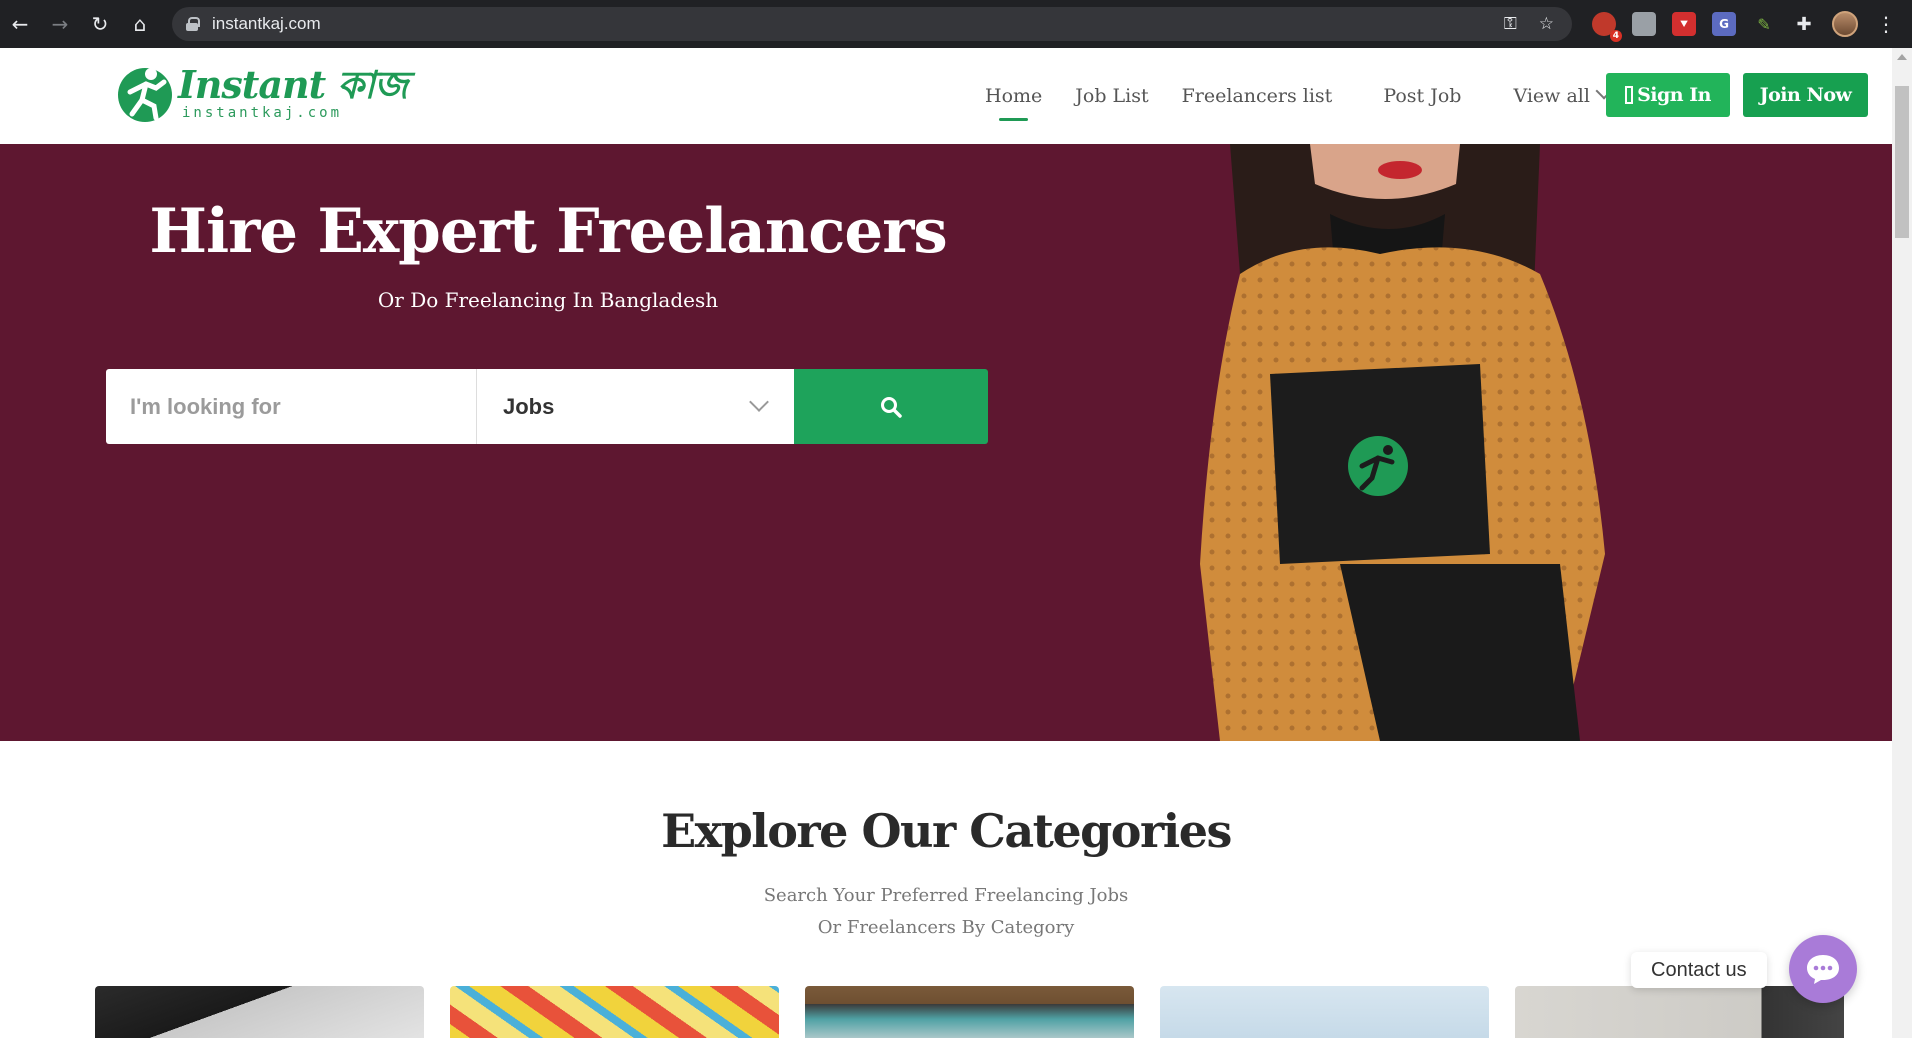 The width and height of the screenshot is (1912, 1038). Describe the element at coordinates (1699, 970) in the screenshot. I see `contact-us-label: Contact us` at that location.